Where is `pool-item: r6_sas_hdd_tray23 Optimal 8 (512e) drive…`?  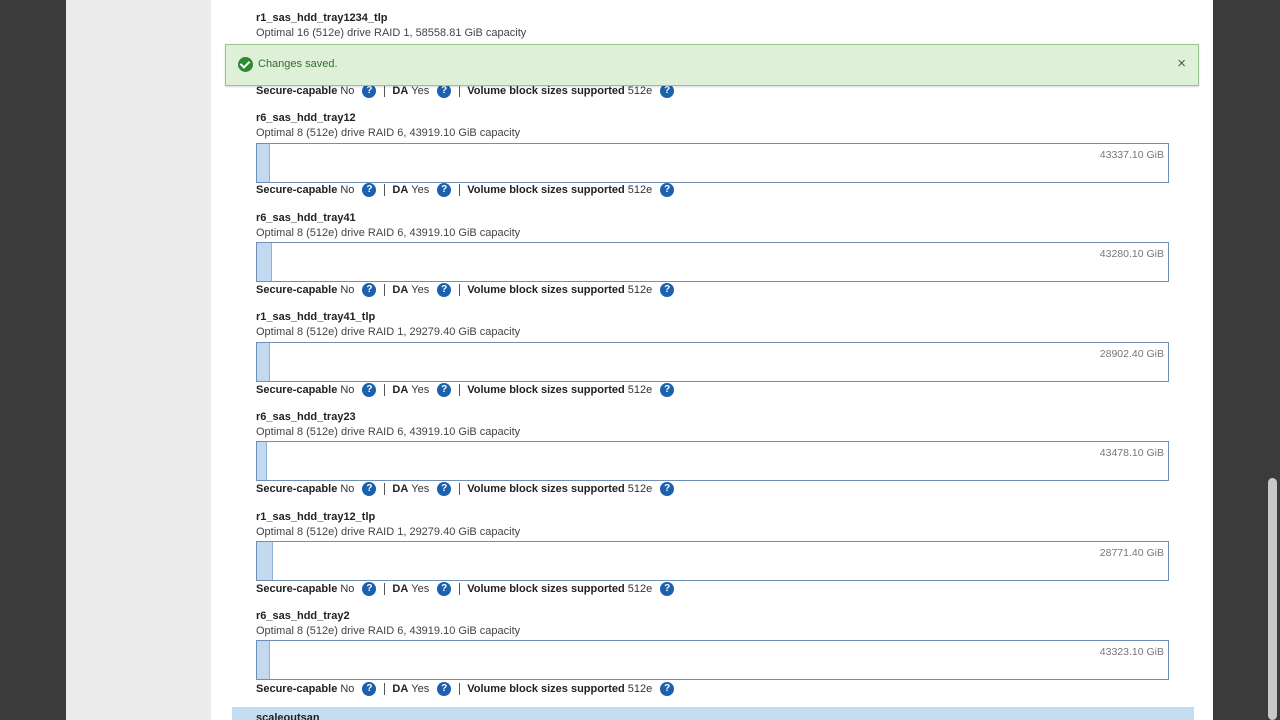 pool-item: r6_sas_hdd_tray23 Optimal 8 (512e) drive… is located at coordinates (713, 461).